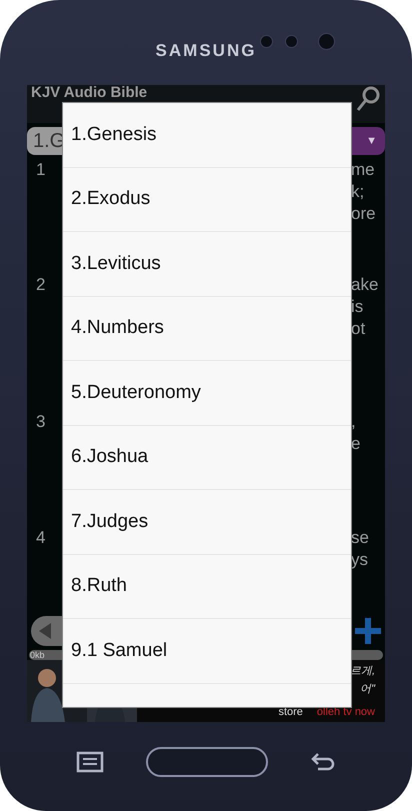 This screenshot has height=811, width=412. I want to click on verse-text: ake, so click(365, 285).